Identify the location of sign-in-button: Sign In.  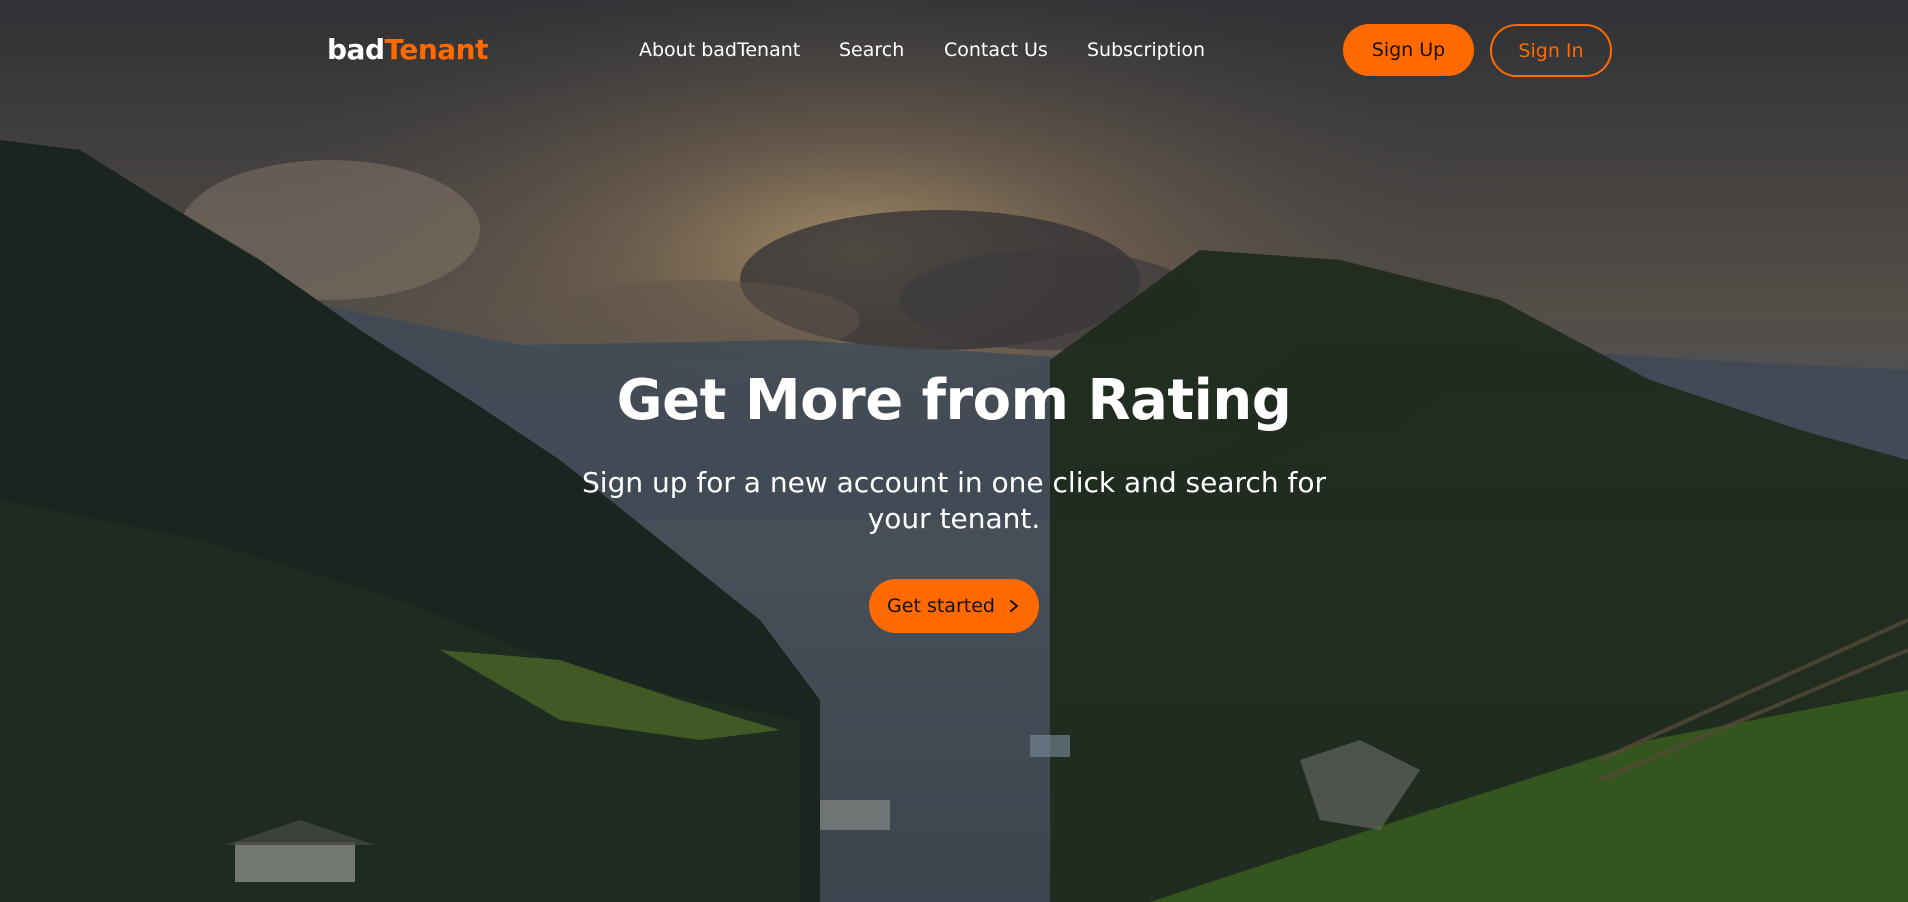
(1551, 50).